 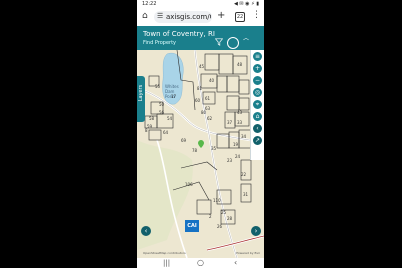 What do you see at coordinates (246, 37) in the screenshot?
I see `chevron-up-icon: ︿` at bounding box center [246, 37].